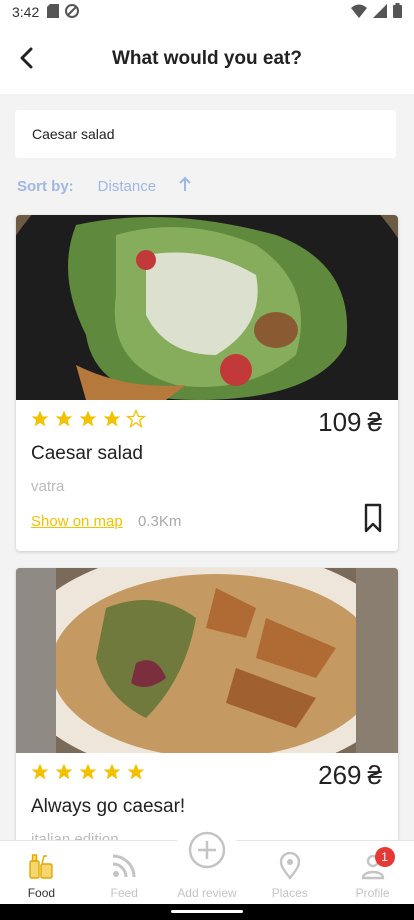 This screenshot has height=920, width=414. I want to click on sd-card-icon, so click(53, 12).